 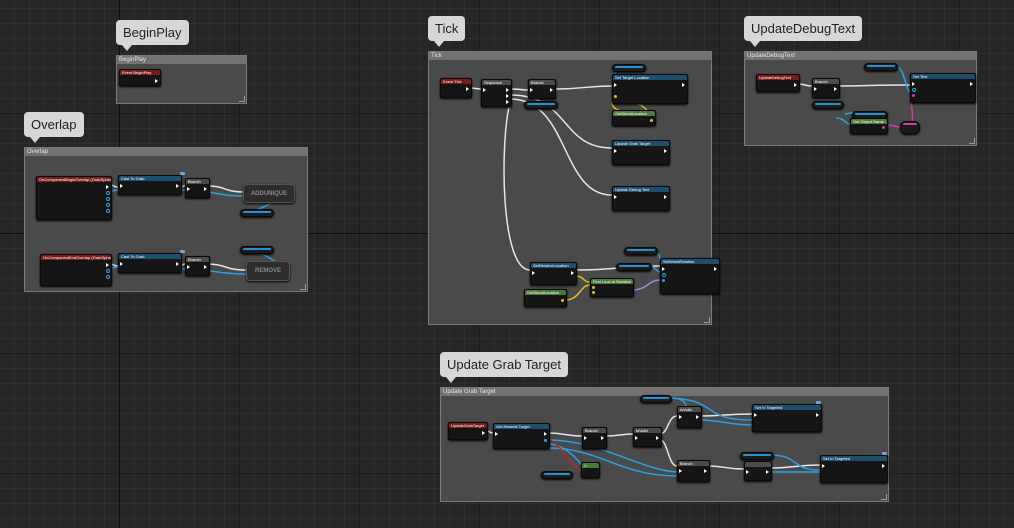 I want to click on grab-set1-node: Set In Targeted, so click(x=787, y=418).